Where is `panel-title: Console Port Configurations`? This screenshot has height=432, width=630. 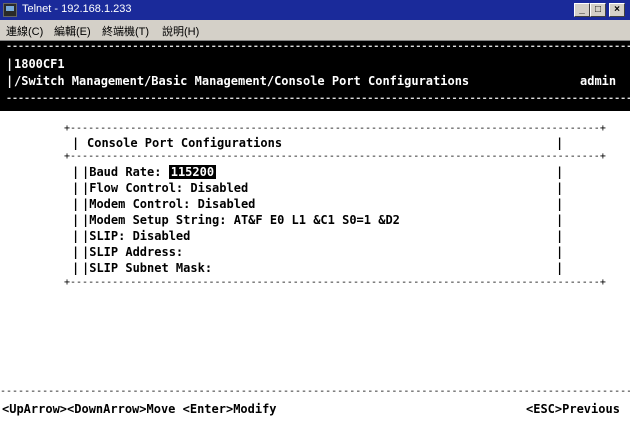
panel-title: Console Port Configurations is located at coordinates (185, 143).